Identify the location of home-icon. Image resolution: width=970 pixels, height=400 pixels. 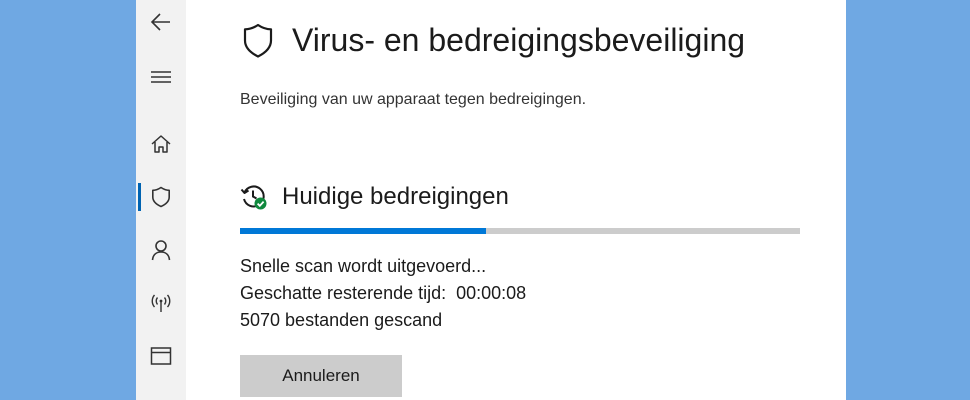
(161, 144).